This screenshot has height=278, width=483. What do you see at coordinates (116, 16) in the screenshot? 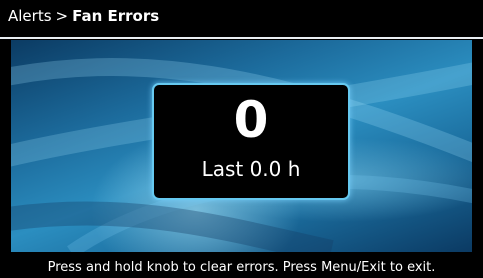
I see `page-title: Fan Errors` at bounding box center [116, 16].